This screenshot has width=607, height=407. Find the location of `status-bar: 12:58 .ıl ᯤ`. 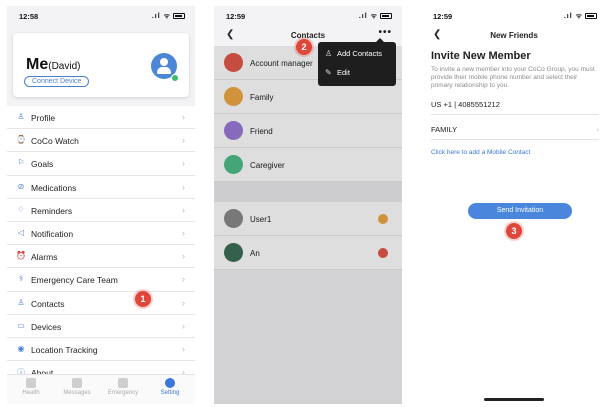

status-bar: 12:58 .ıl ᯤ is located at coordinates (101, 16).